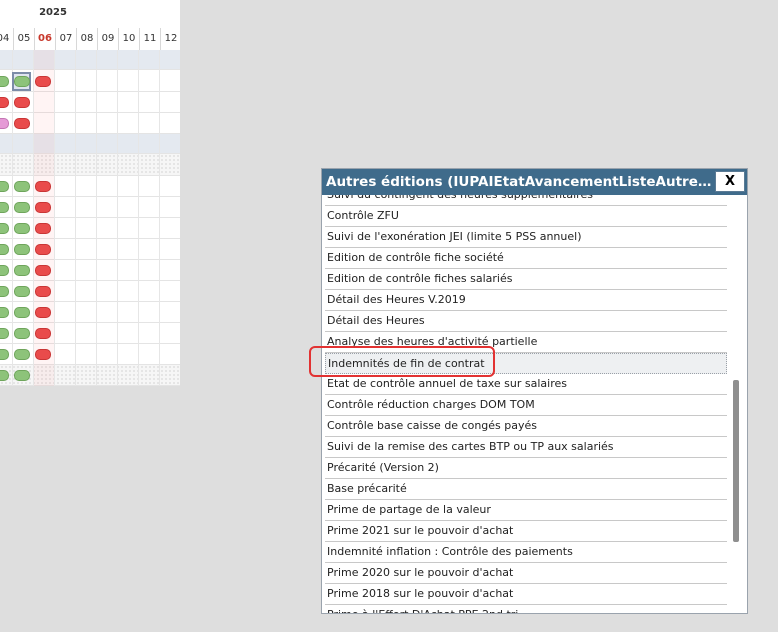 The width and height of the screenshot is (778, 632). What do you see at coordinates (526, 609) in the screenshot?
I see `edition-list-item: Prime à l'Effort D'Achat PPE 2nd tri` at bounding box center [526, 609].